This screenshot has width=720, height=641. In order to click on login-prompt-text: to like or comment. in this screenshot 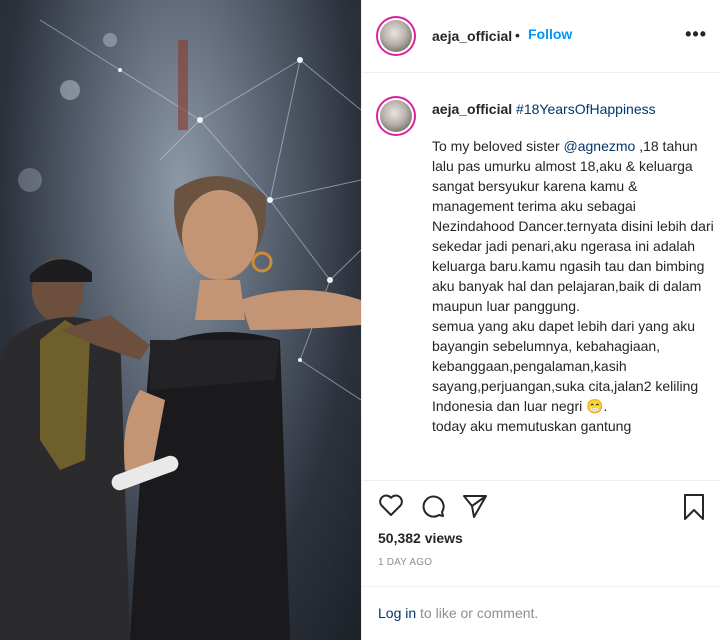, I will do `click(477, 613)`.